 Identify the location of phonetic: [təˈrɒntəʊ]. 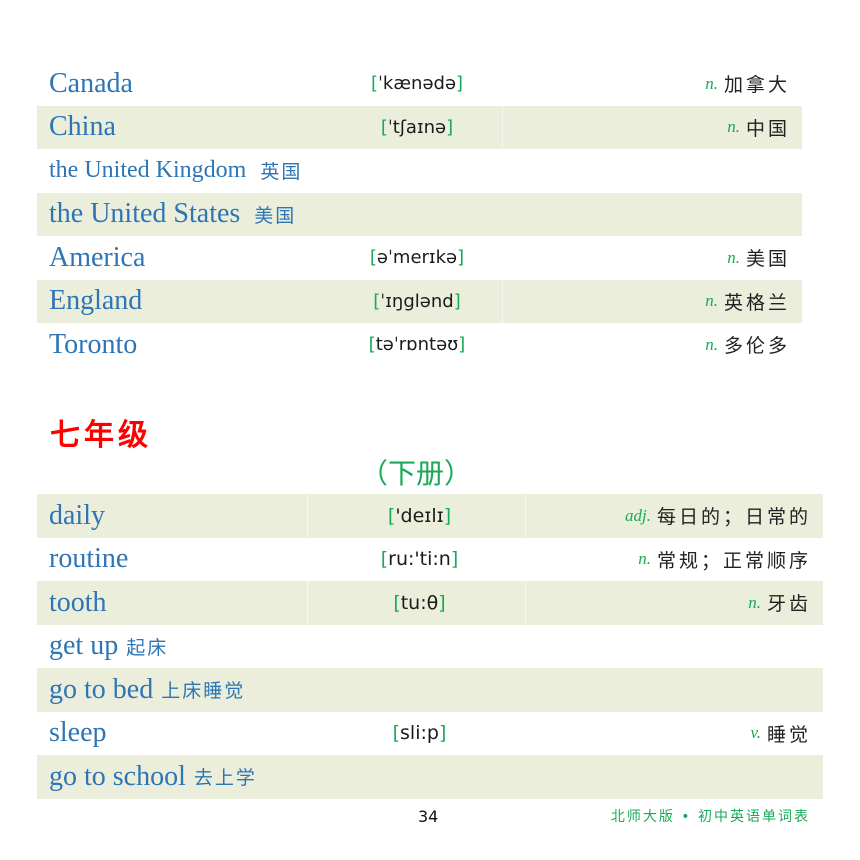
(417, 345).